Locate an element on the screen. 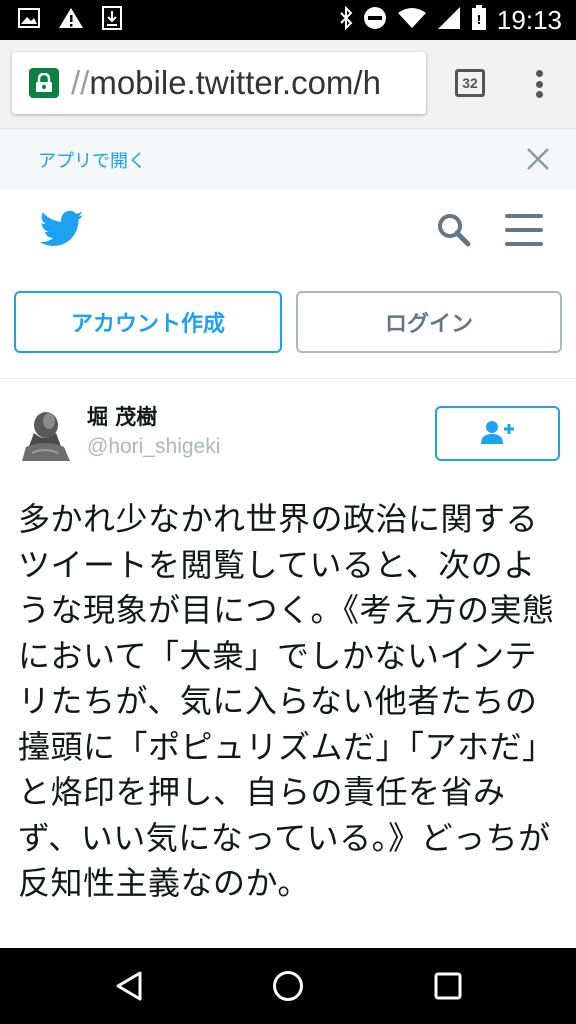 The width and height of the screenshot is (576, 1024). browser-toolbar: //mobile.twitter.com/h 32 is located at coordinates (288, 84).